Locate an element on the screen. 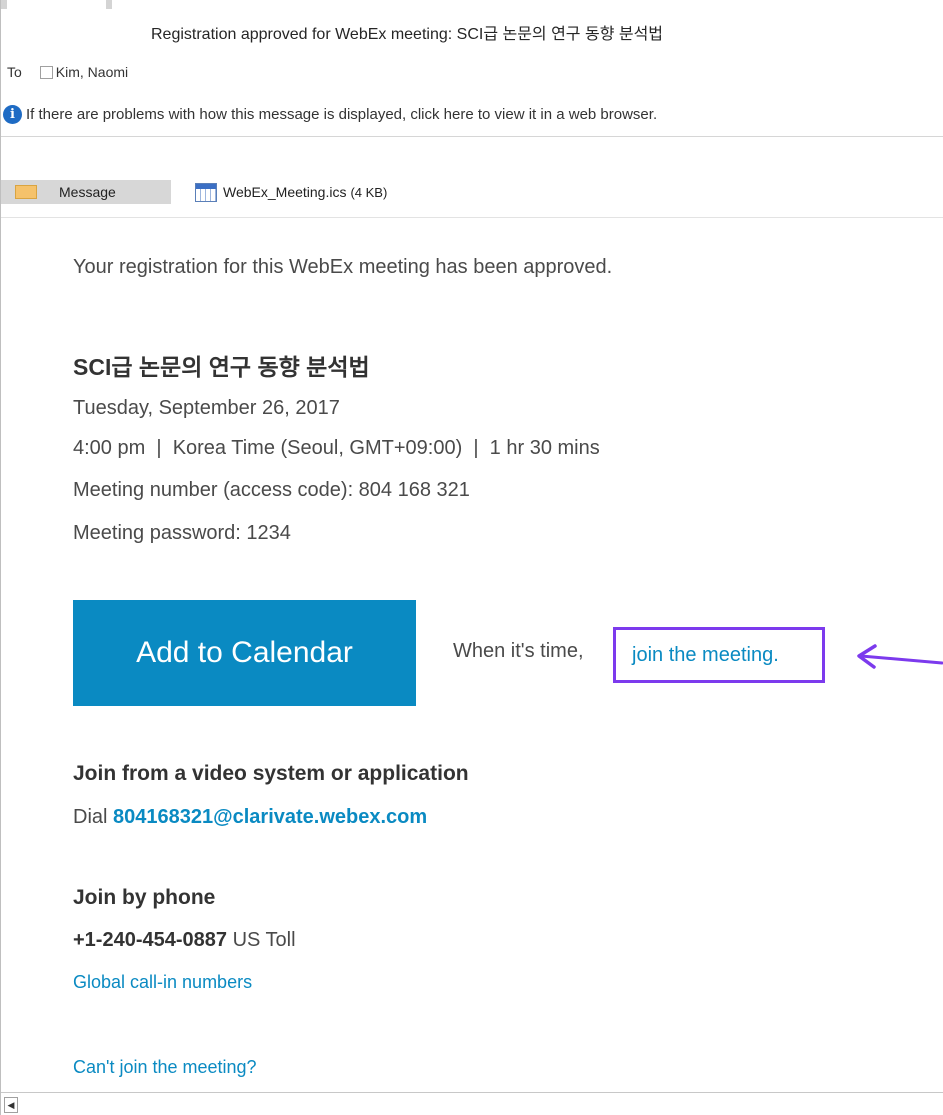  attachment-ics: WebEx_Meeting.ics (4 KB) is located at coordinates (291, 192).